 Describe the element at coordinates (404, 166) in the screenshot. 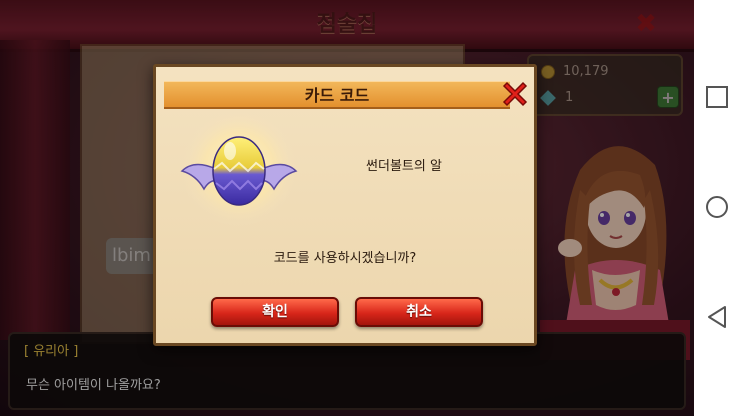

I see `item-name: 썬더볼트의 알` at that location.